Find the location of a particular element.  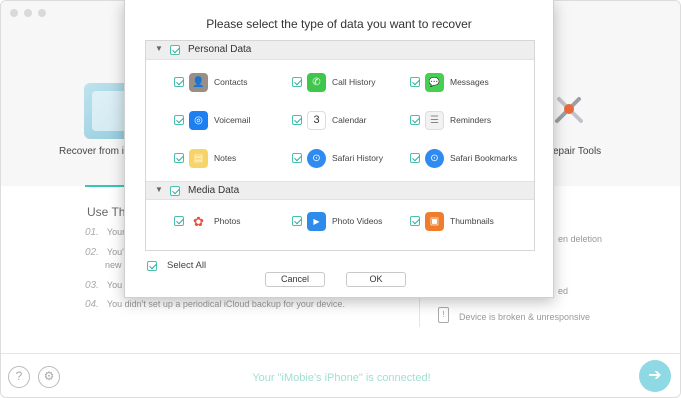

scenario-text: ed is located at coordinates (563, 291).